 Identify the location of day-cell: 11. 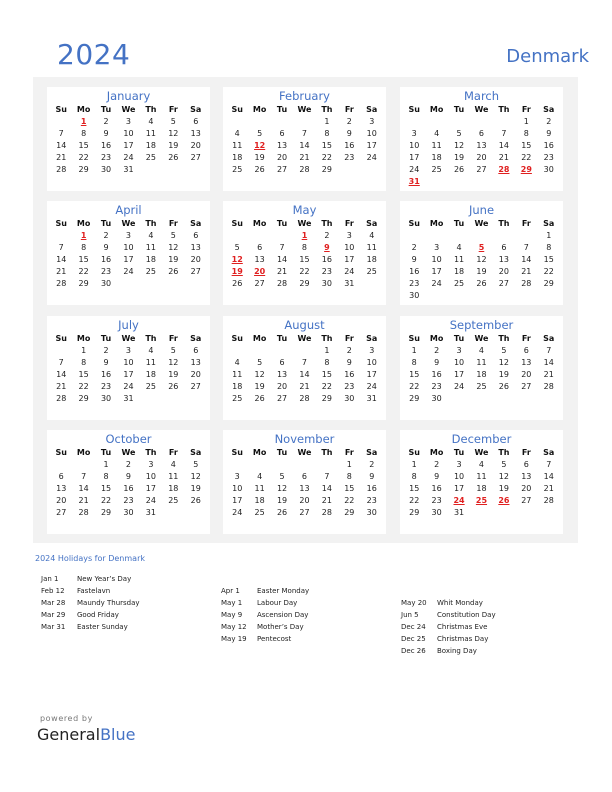
(151, 248).